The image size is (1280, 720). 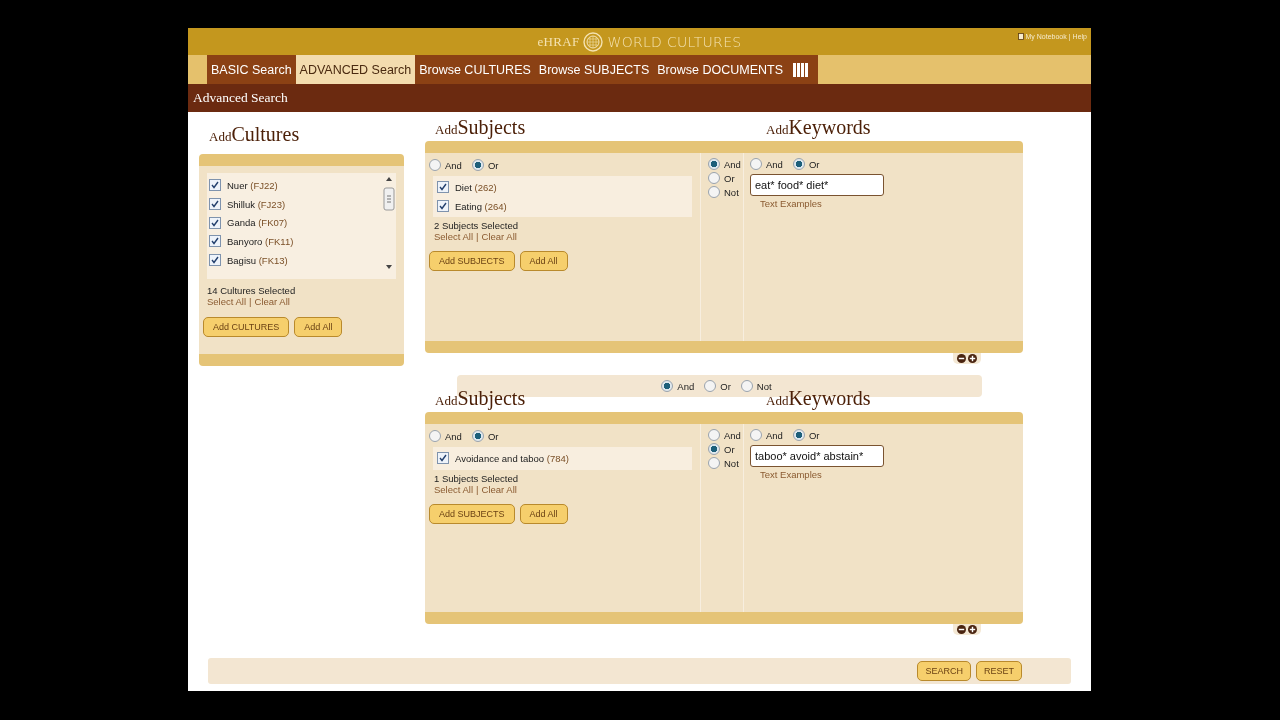 I want to click on keyword-field: eat* food* diet*, so click(x=817, y=185).